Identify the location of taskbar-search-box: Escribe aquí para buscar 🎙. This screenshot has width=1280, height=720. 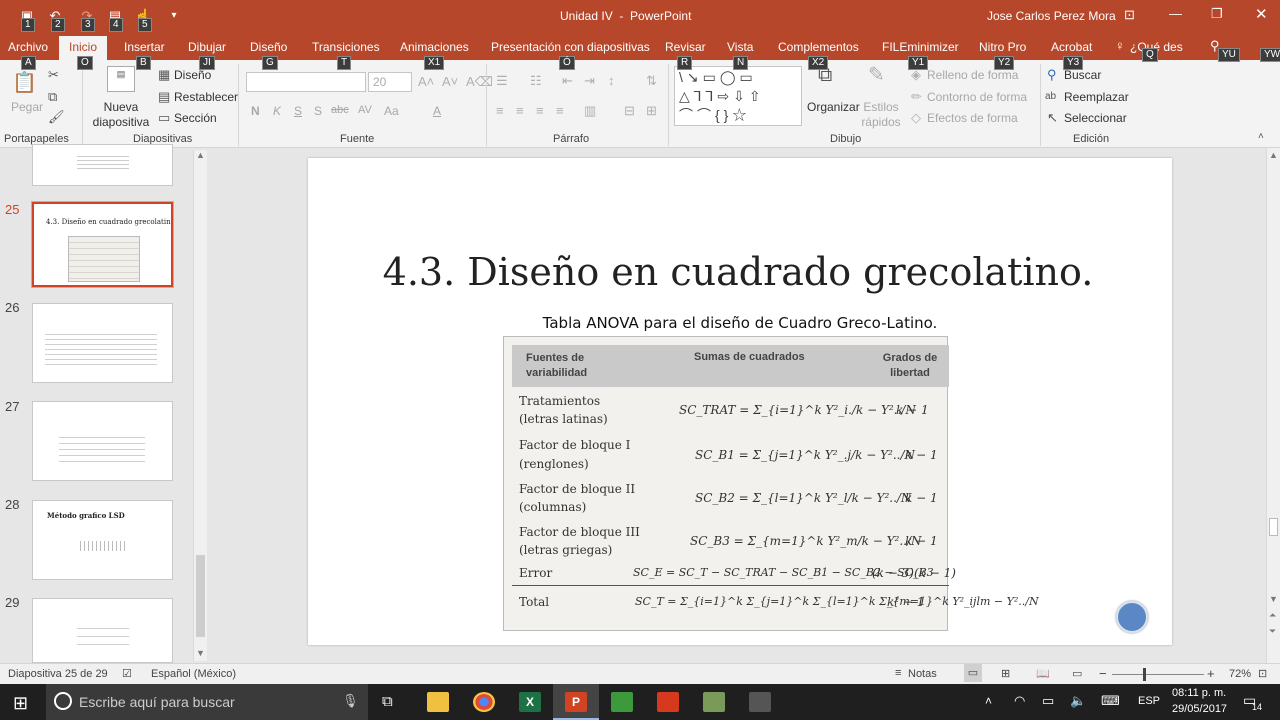
(207, 702).